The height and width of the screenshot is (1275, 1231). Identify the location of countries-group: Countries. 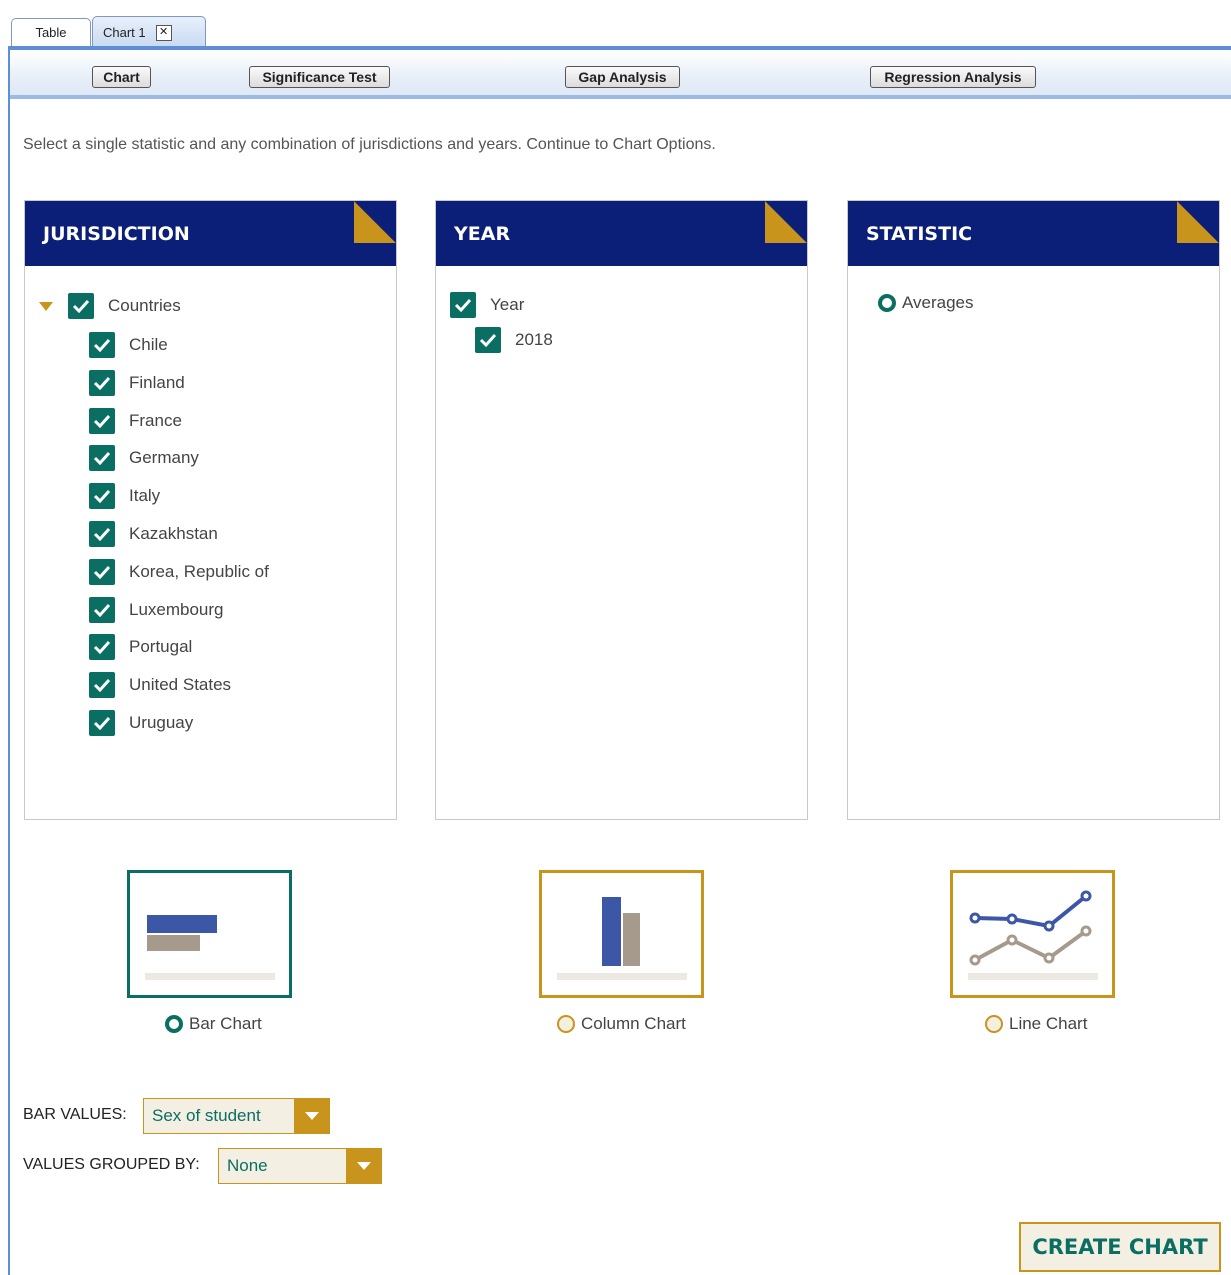
(124, 306).